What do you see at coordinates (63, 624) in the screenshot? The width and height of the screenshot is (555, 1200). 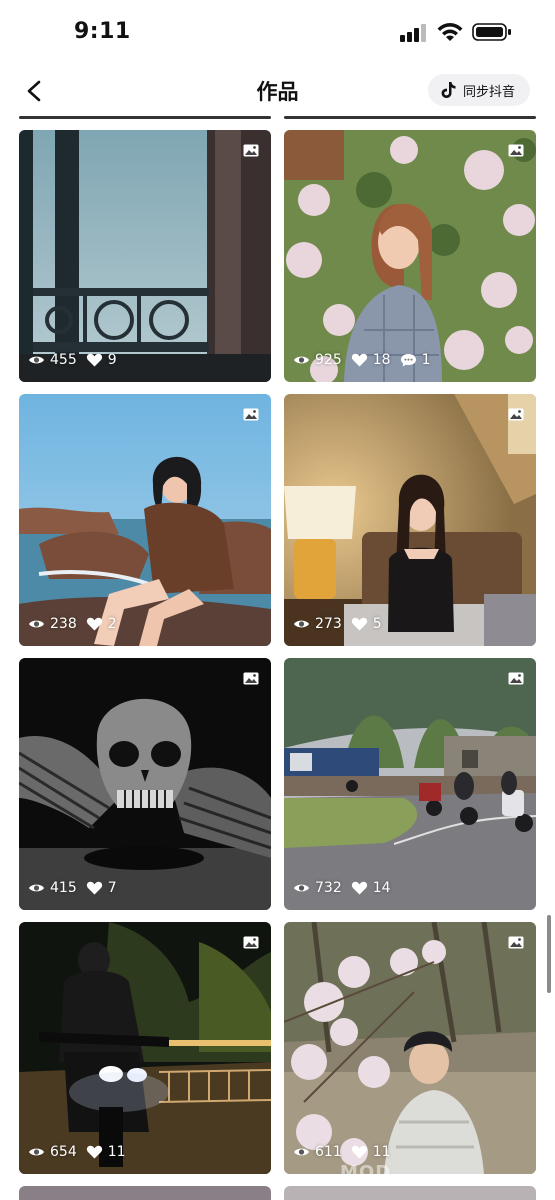 I see `view-count: 238` at bounding box center [63, 624].